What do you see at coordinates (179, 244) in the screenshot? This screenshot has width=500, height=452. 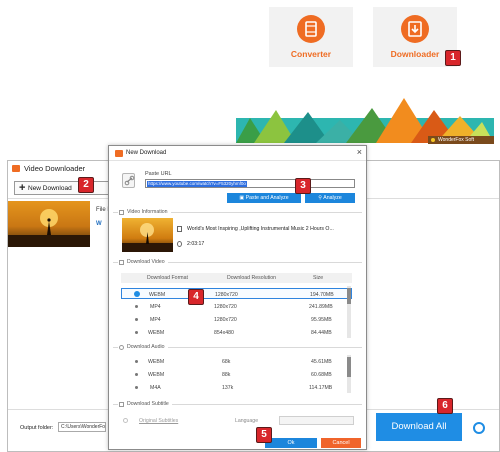 I see `clock-icon` at bounding box center [179, 244].